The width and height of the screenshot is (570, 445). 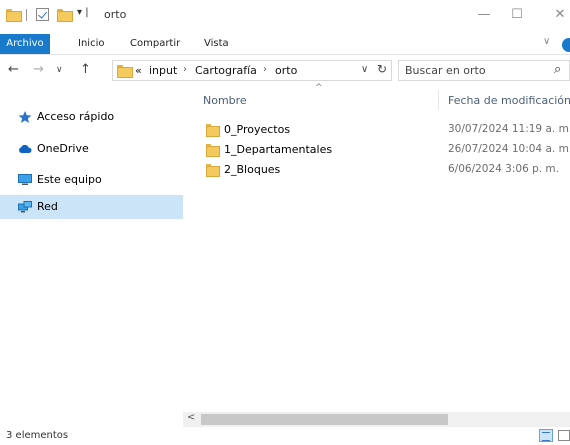 I want to click on file-modified-date: 30/07/2024 11:19 a. m., so click(x=509, y=129).